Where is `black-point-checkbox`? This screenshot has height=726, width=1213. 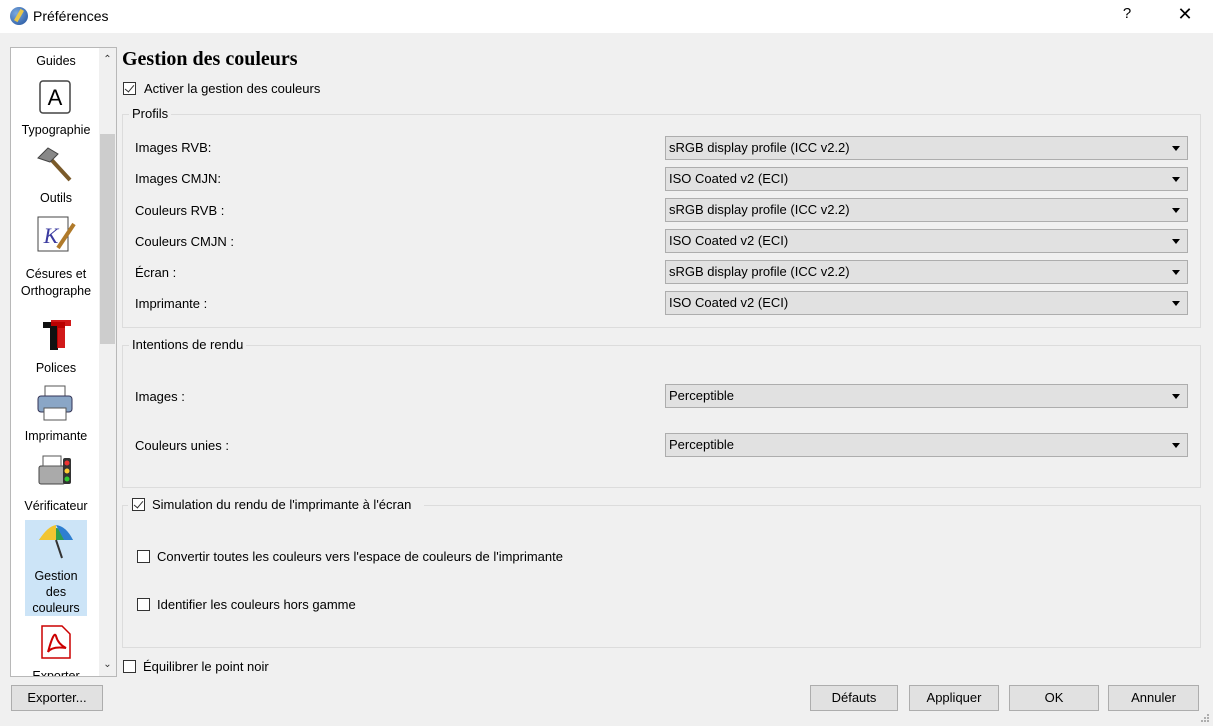 black-point-checkbox is located at coordinates (129, 666).